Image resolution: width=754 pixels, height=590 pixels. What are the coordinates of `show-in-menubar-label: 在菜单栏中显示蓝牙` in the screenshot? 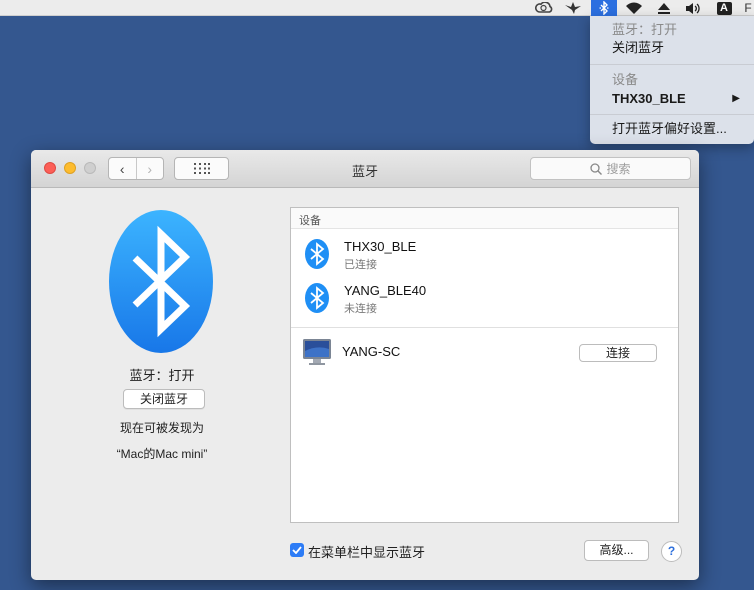 It's located at (366, 551).